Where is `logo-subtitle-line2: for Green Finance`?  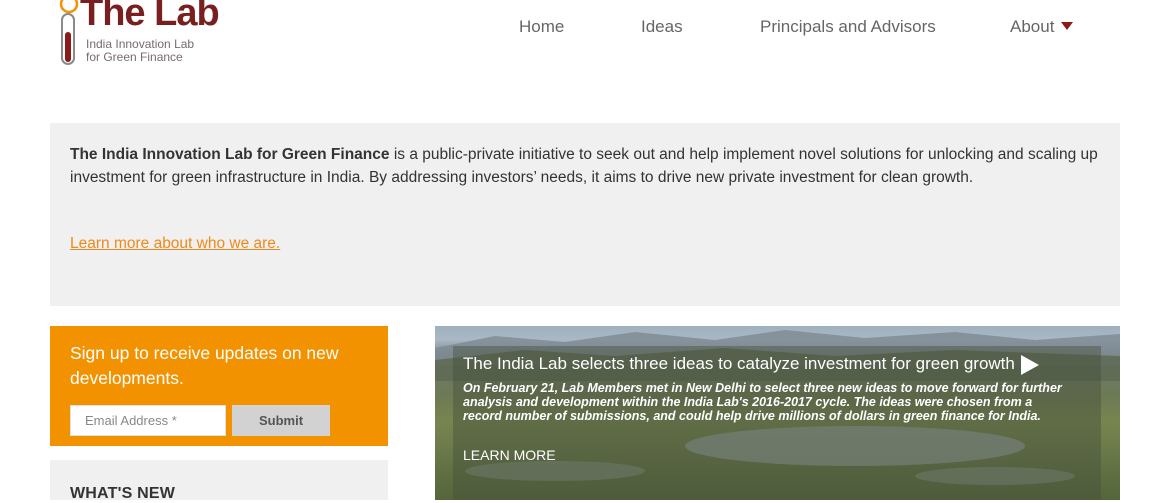
logo-subtitle-line2: for Green Finance is located at coordinates (134, 57).